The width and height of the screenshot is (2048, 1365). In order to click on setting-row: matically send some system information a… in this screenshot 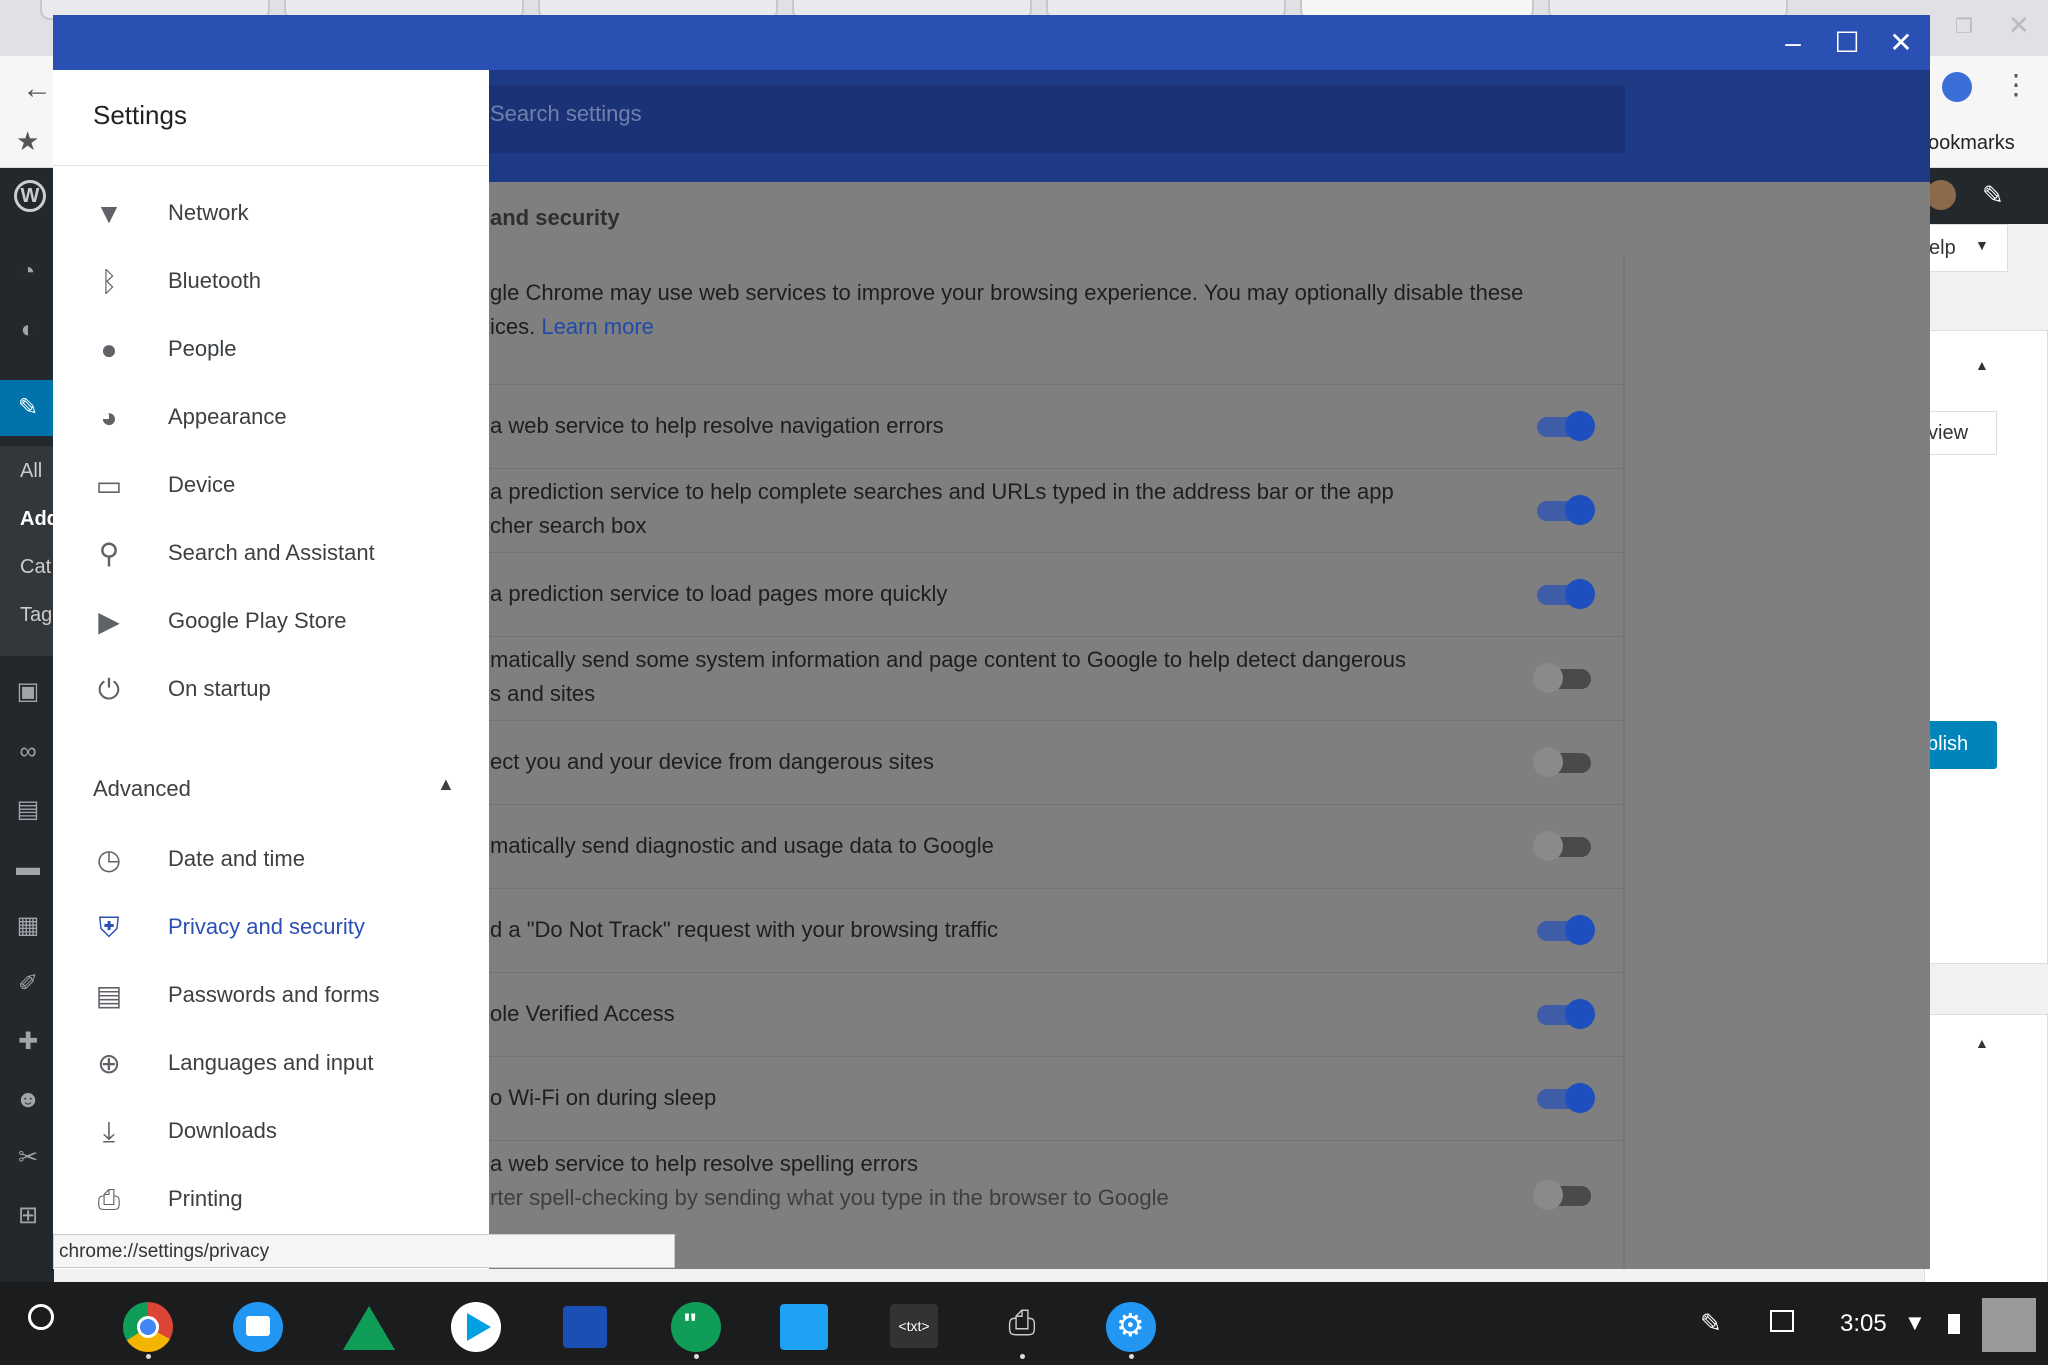, I will do `click(1049, 678)`.